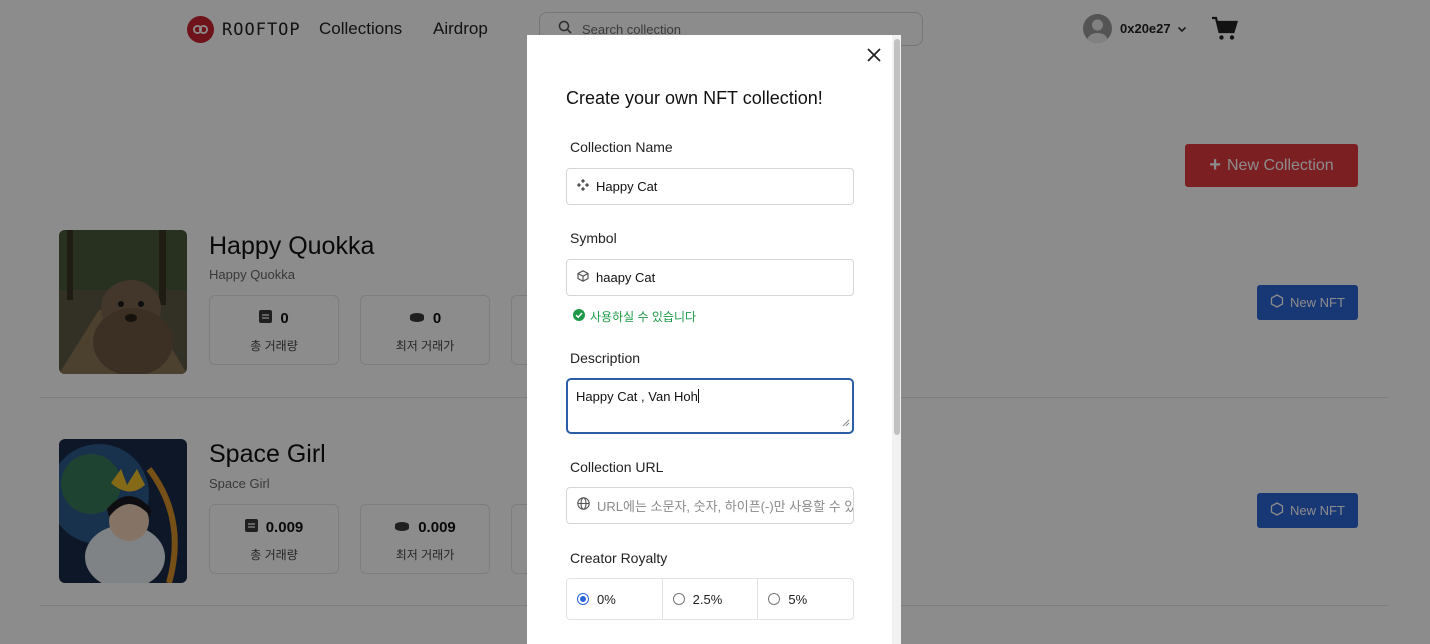  Describe the element at coordinates (579, 316) in the screenshot. I see `check-circle-icon` at that location.